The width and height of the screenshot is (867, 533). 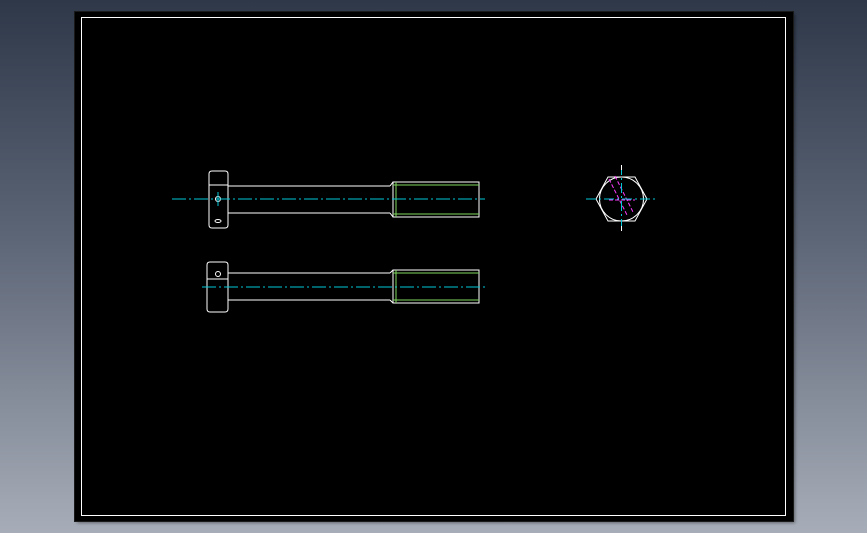 I want to click on bolt-end-view, so click(x=621, y=198).